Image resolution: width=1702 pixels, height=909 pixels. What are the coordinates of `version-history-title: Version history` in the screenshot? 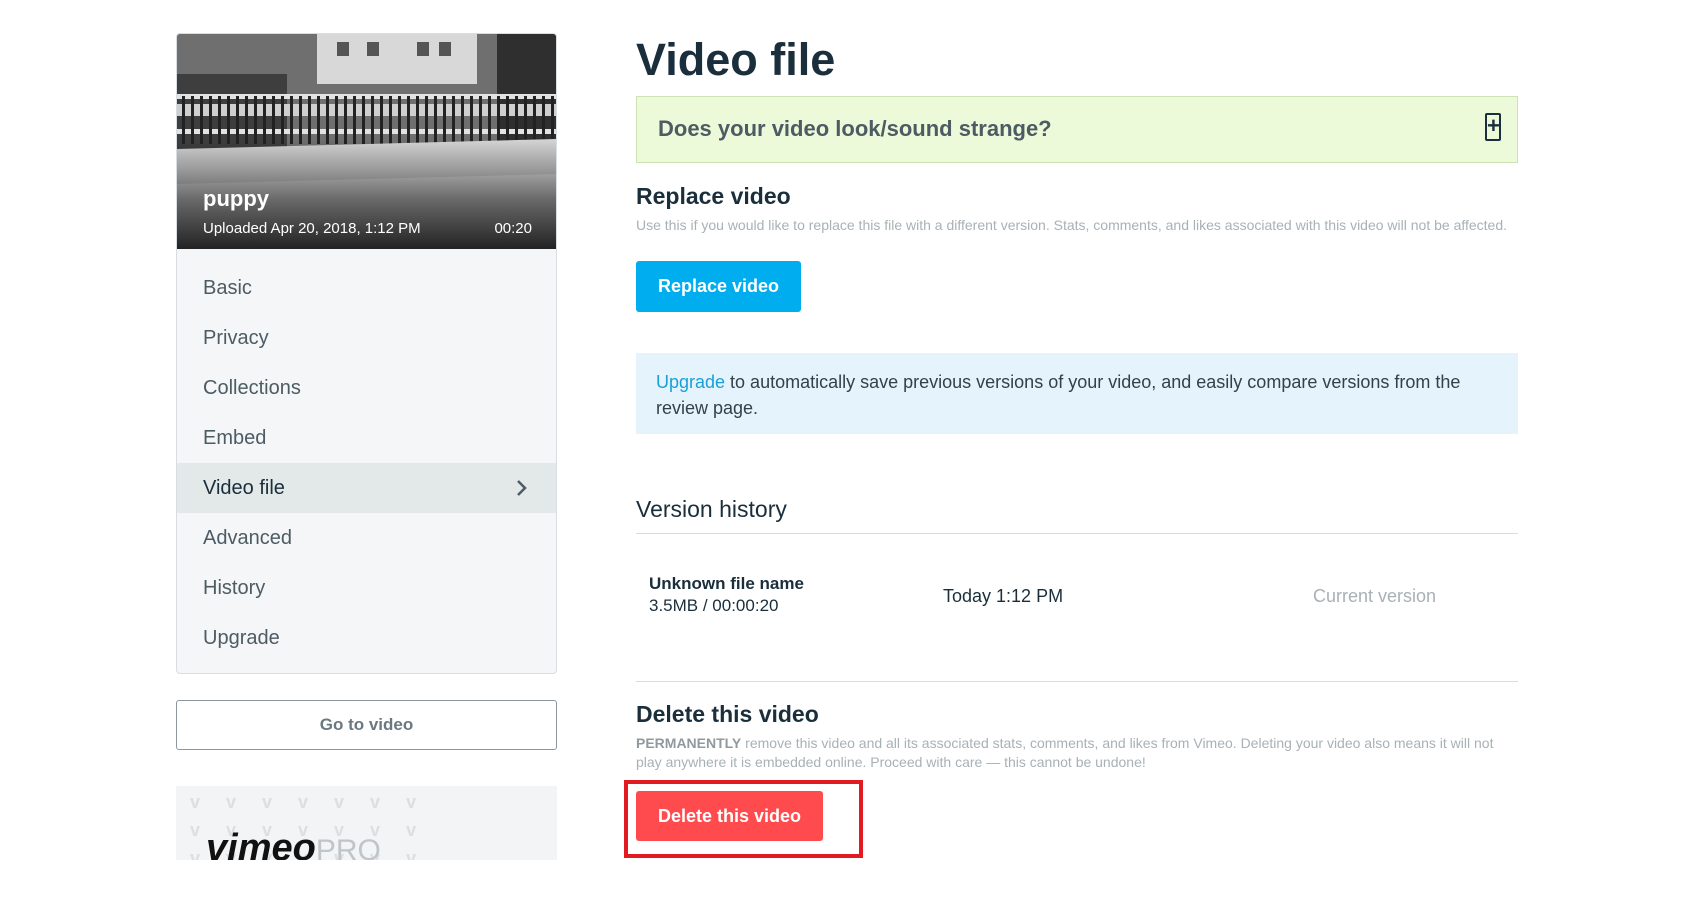 It's located at (1077, 515).